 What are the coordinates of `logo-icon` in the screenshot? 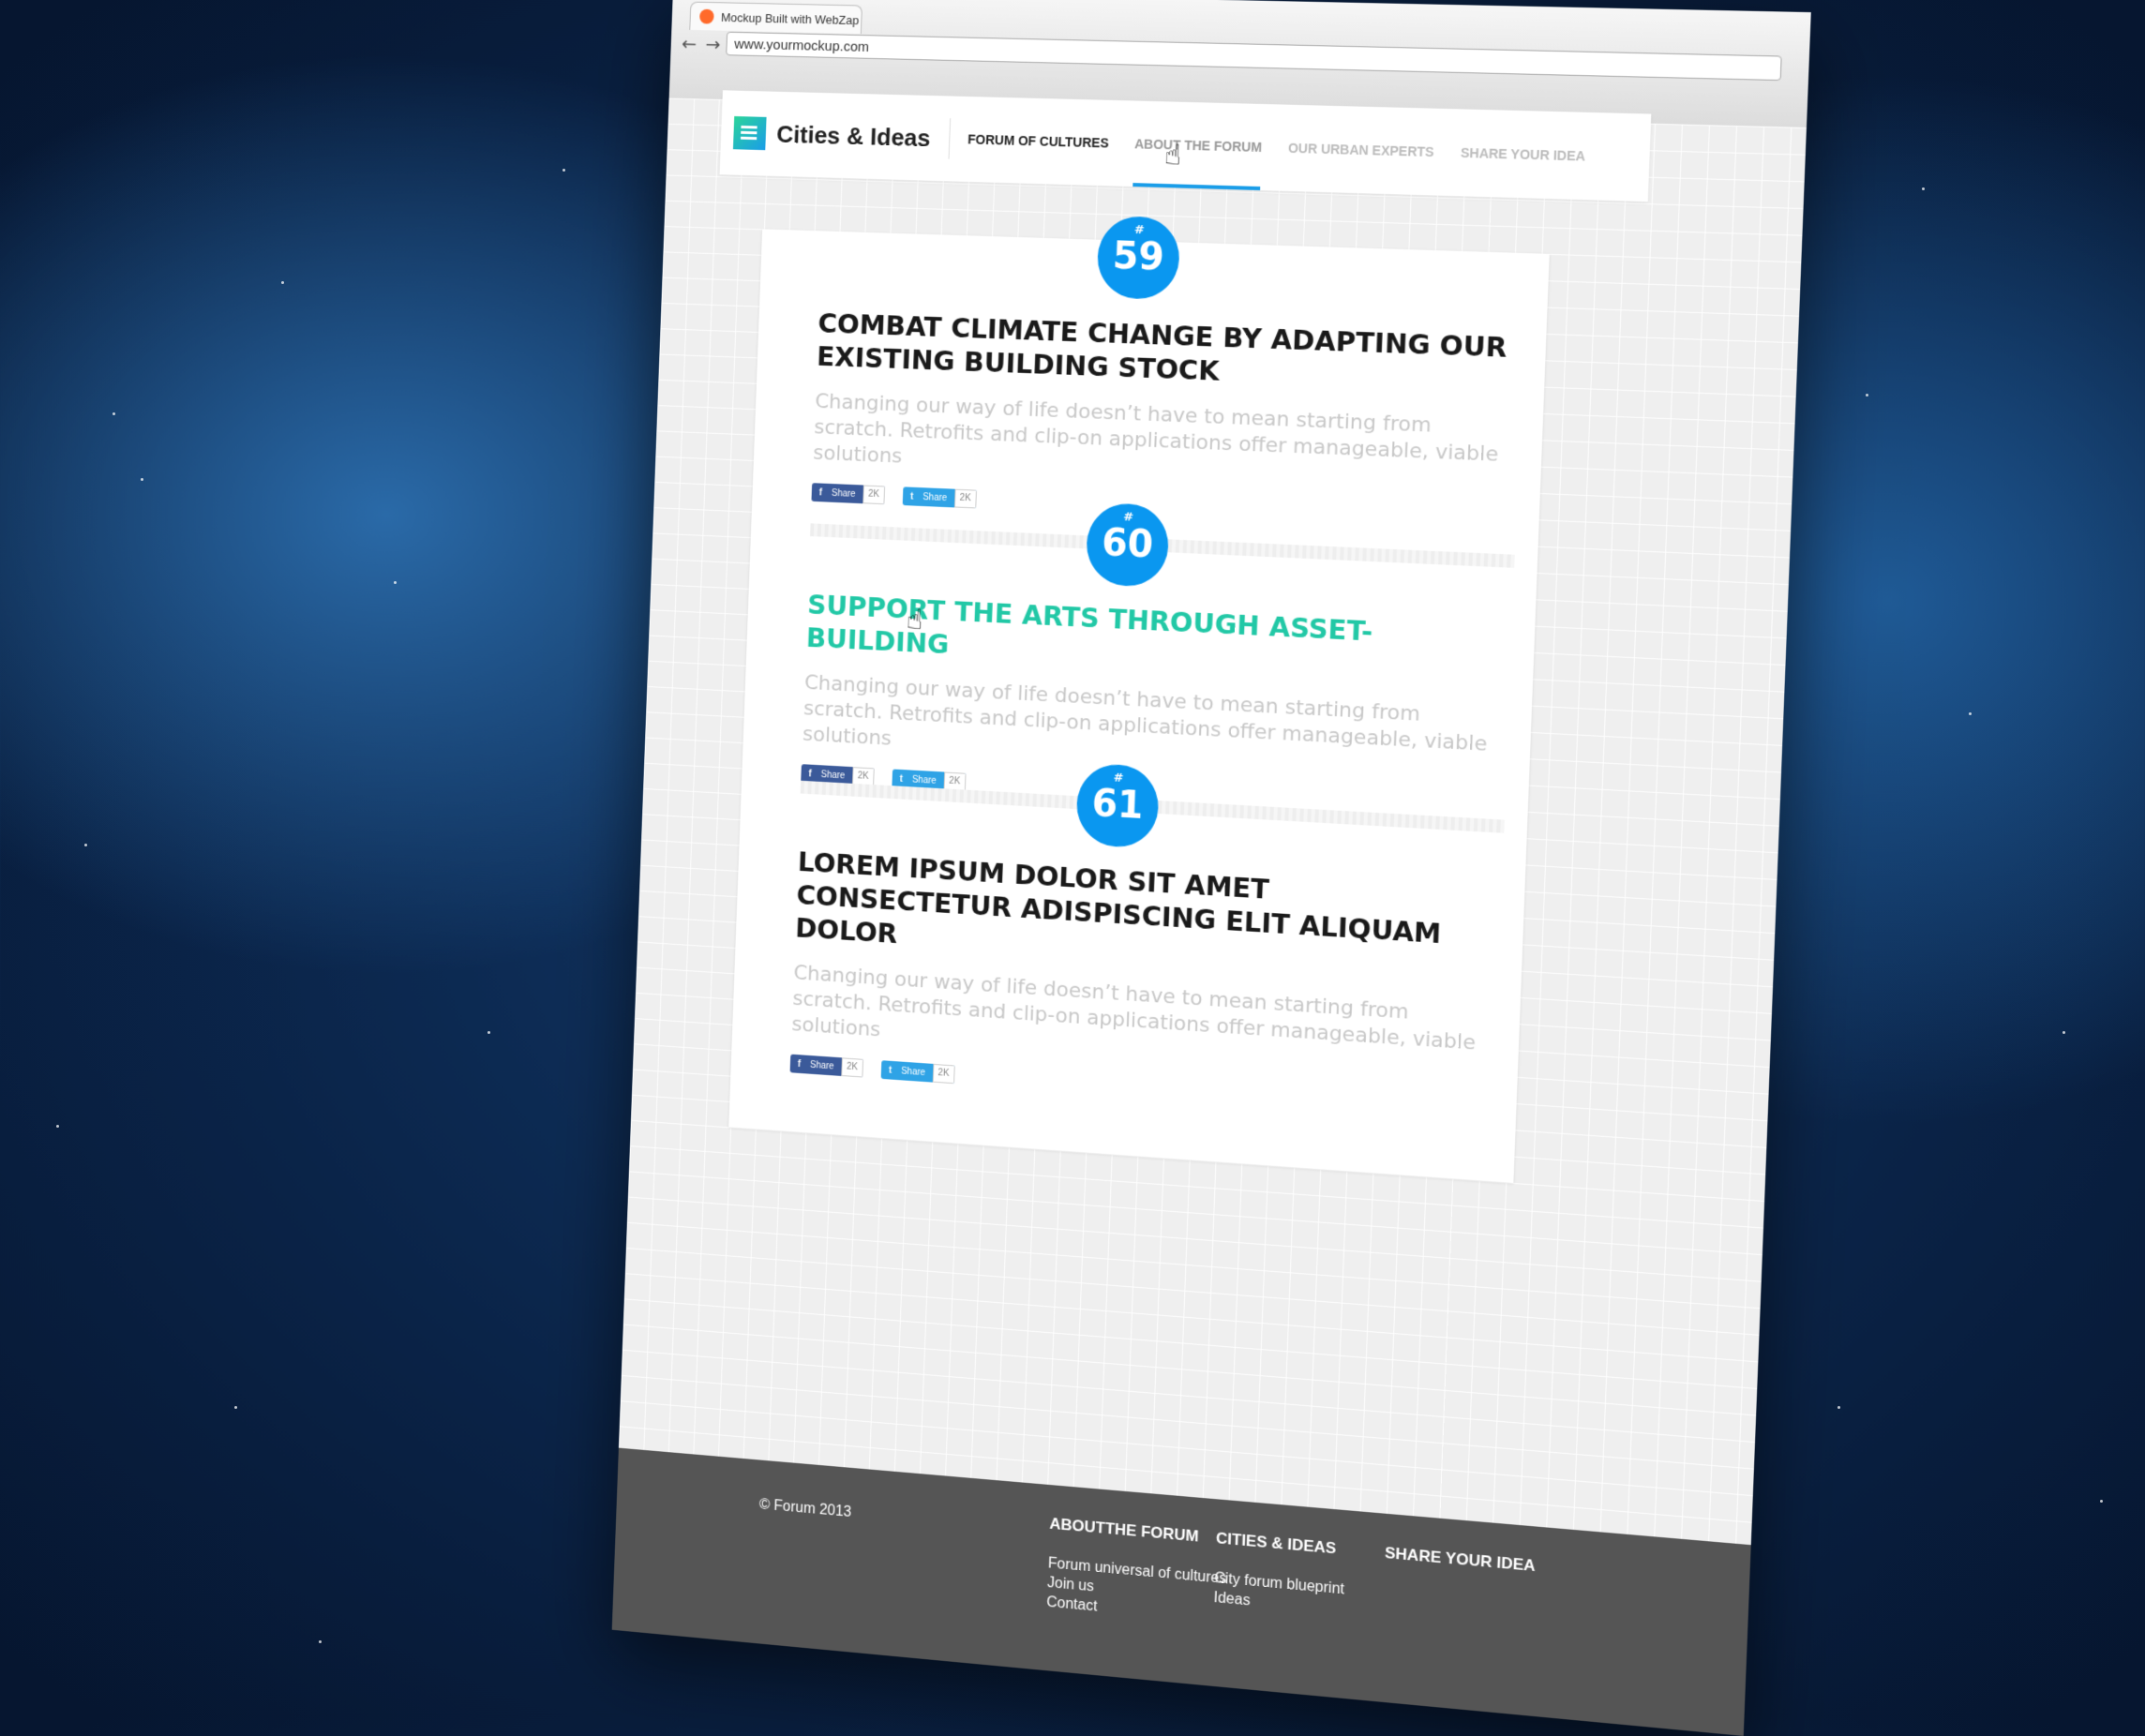 It's located at (749, 133).